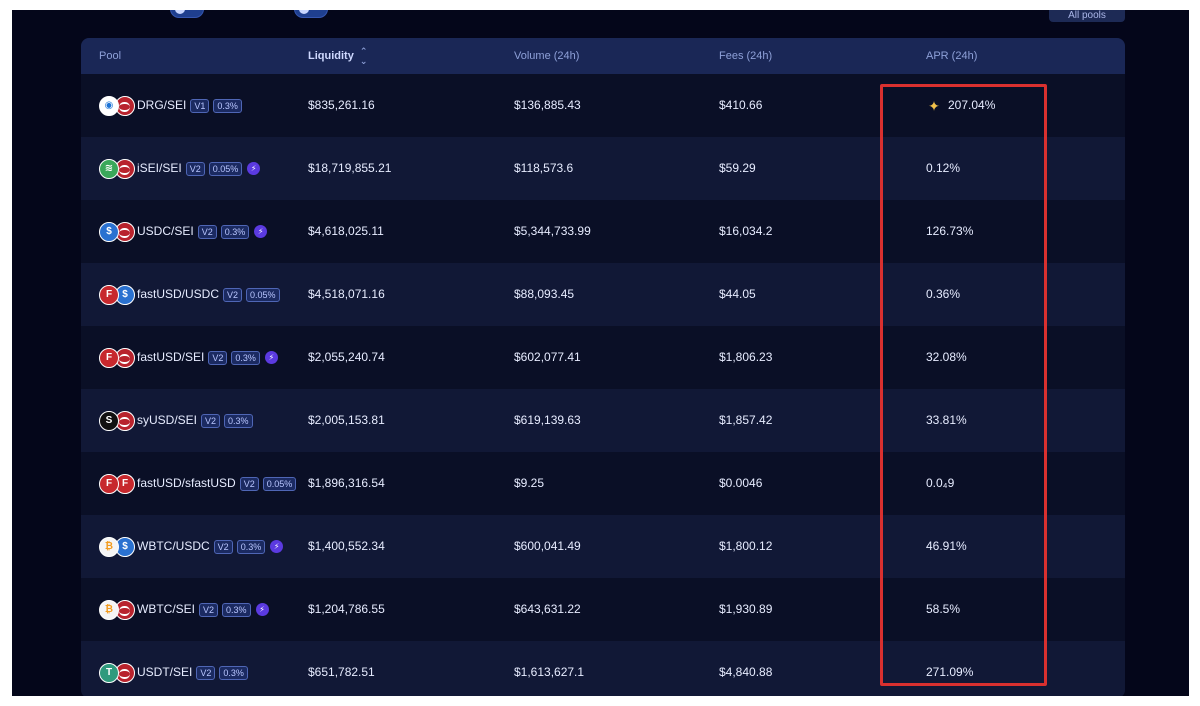 Image resolution: width=1200 pixels, height=706 pixels. I want to click on token-pair-icons: $, so click(118, 231).